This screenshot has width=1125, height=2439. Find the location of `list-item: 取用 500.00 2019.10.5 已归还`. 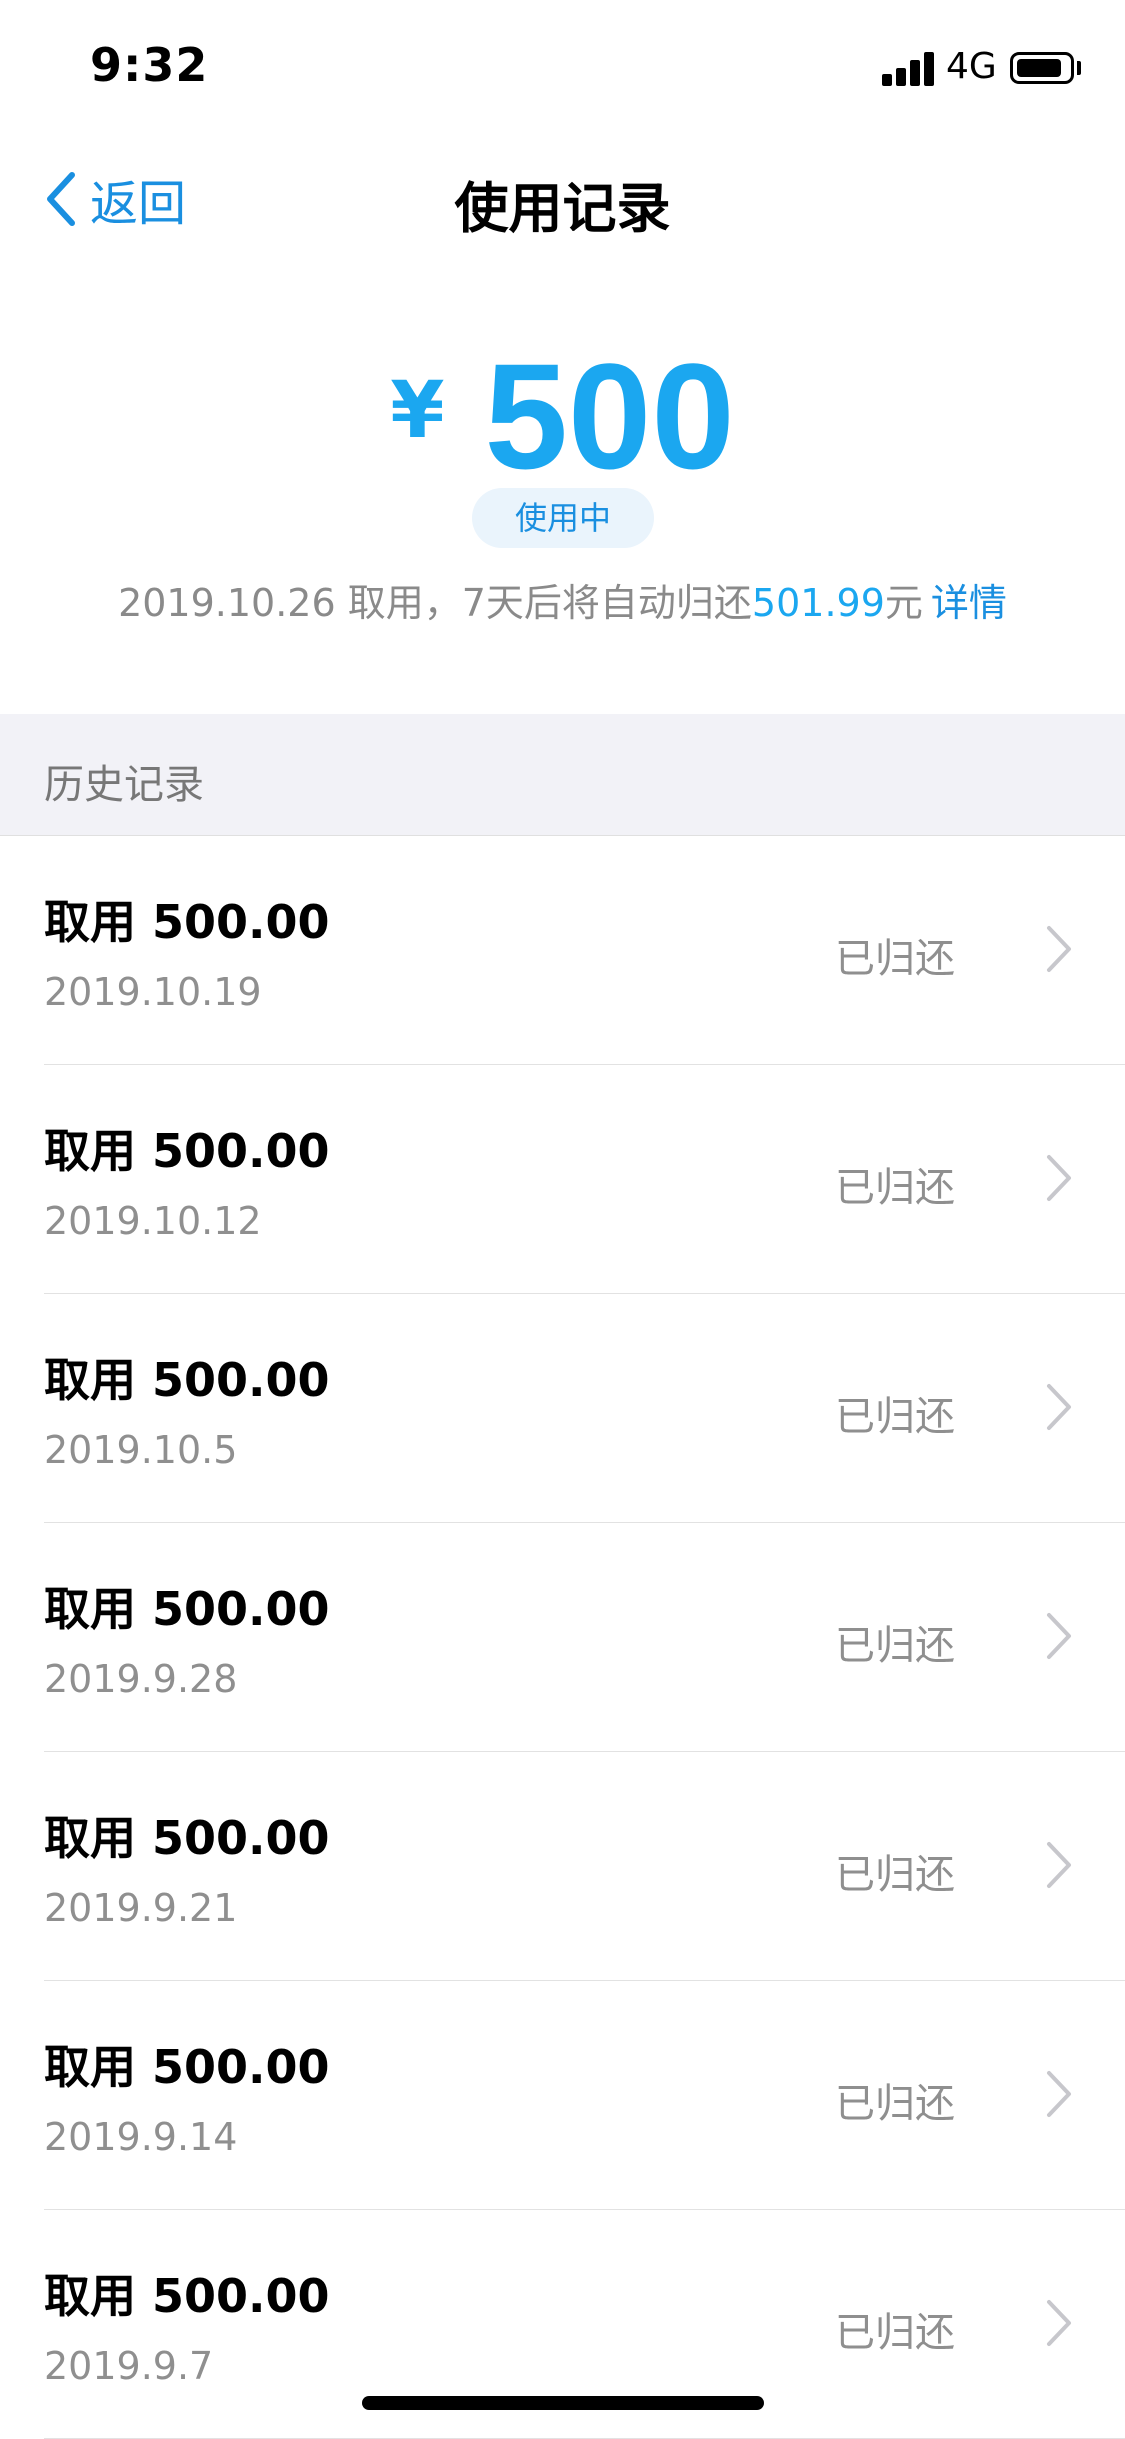

list-item: 取用 500.00 2019.10.5 已归还 is located at coordinates (562, 1408).